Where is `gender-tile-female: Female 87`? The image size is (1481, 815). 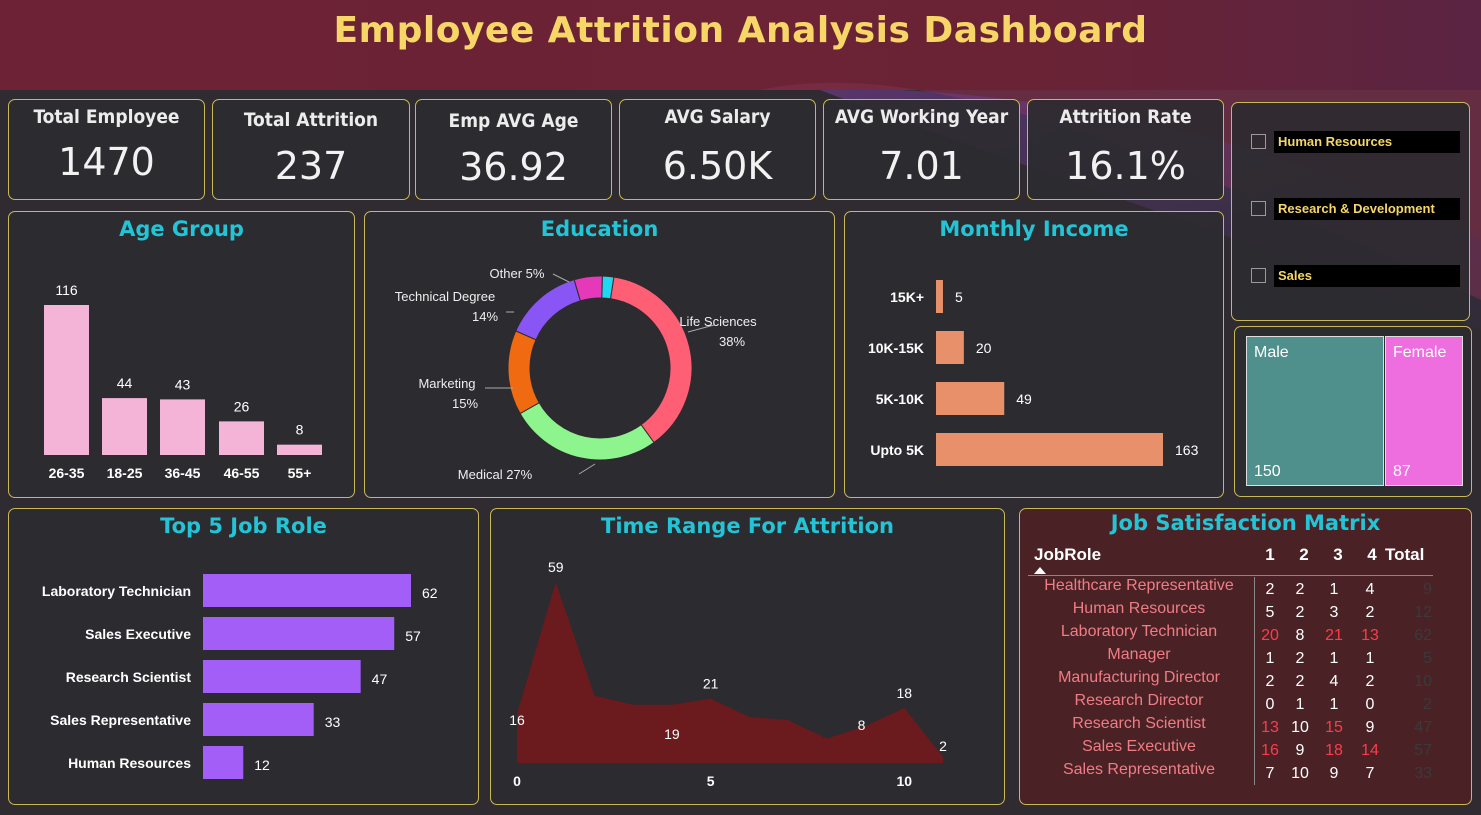
gender-tile-female: Female 87 is located at coordinates (1424, 411).